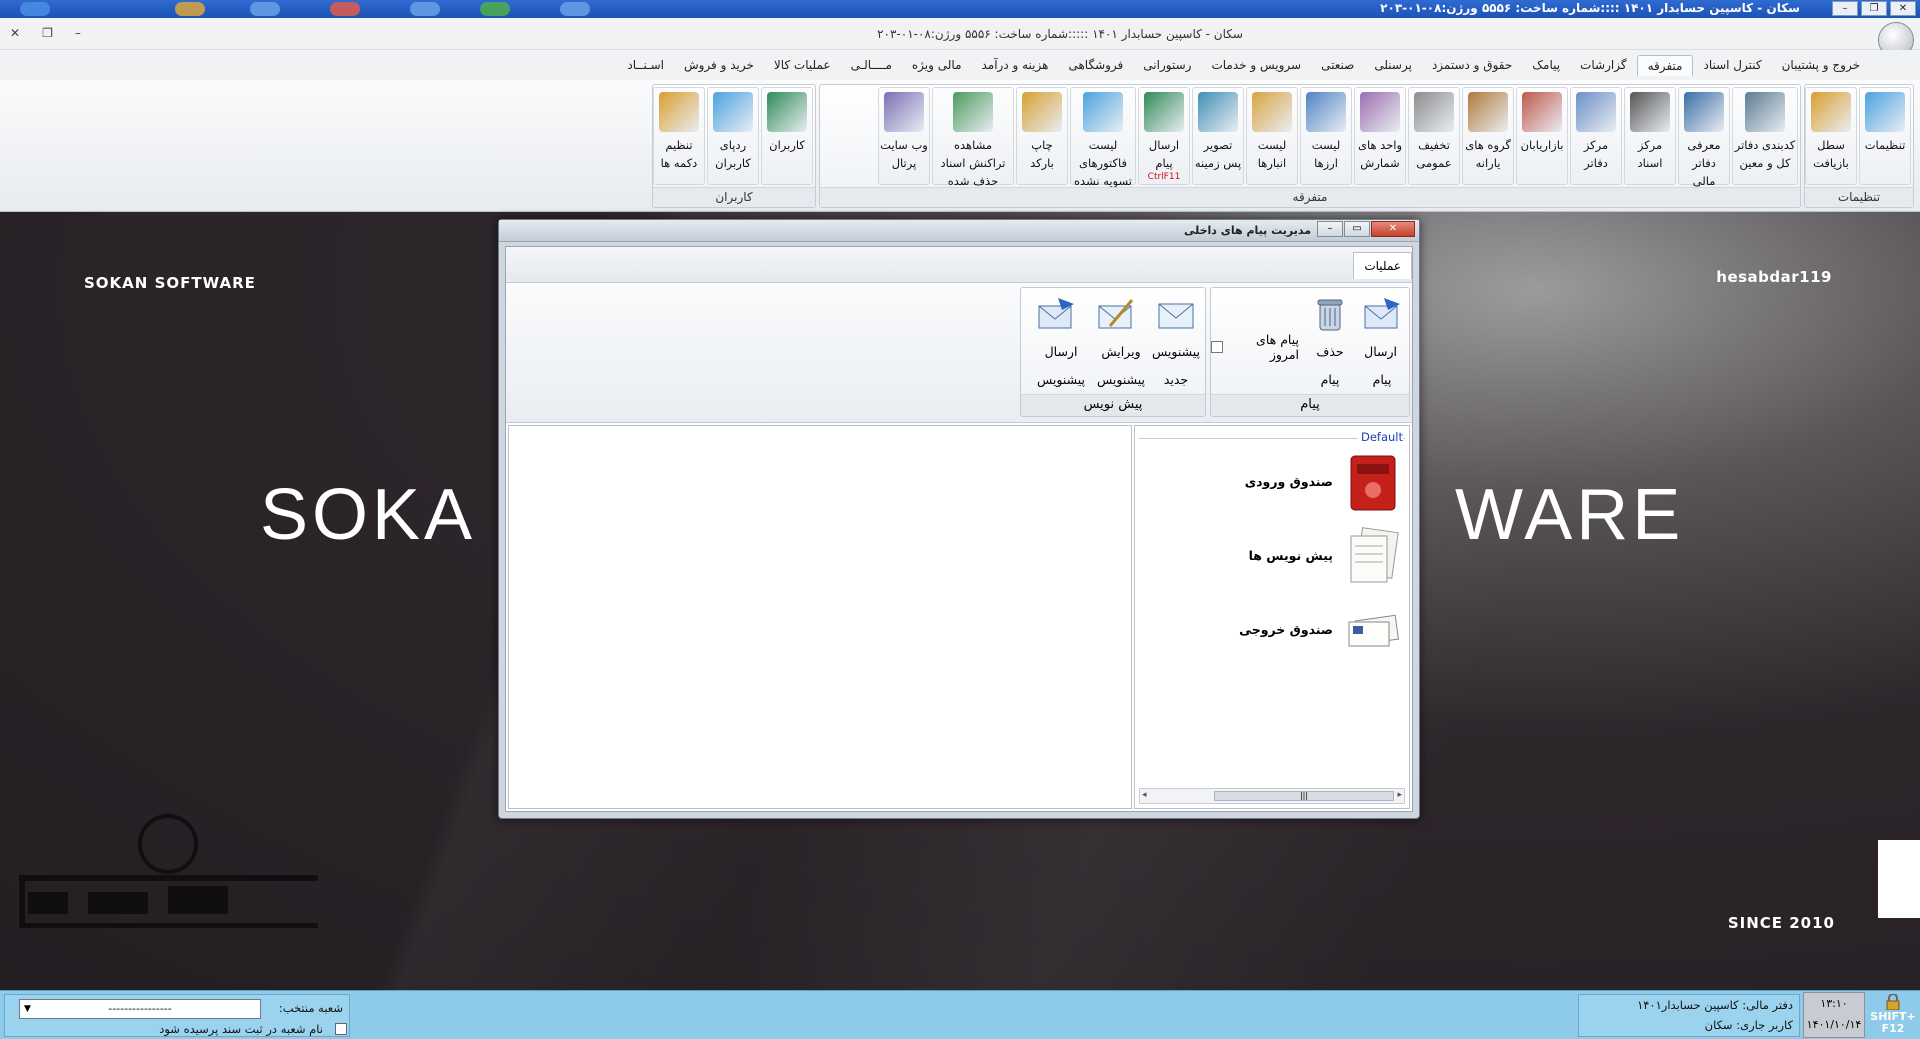 The image size is (1920, 1039). Describe the element at coordinates (1434, 136) in the screenshot. I see `ribbon-button: تخفیف عمومی` at that location.